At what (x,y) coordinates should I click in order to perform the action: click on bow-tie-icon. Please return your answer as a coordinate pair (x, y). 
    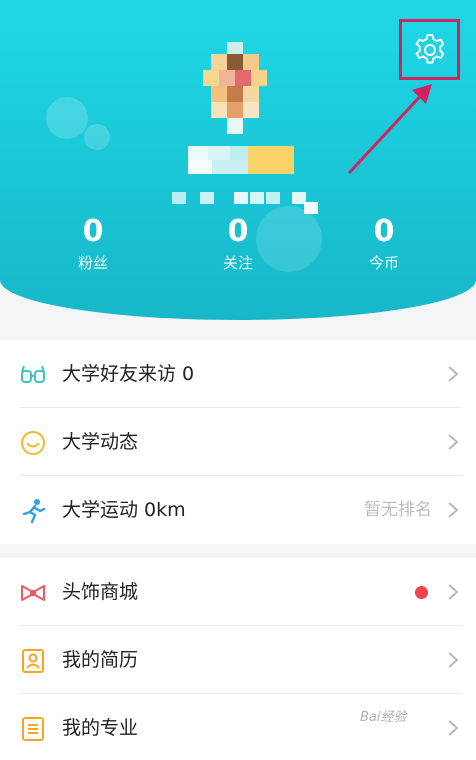
    Looking at the image, I should click on (33, 593).